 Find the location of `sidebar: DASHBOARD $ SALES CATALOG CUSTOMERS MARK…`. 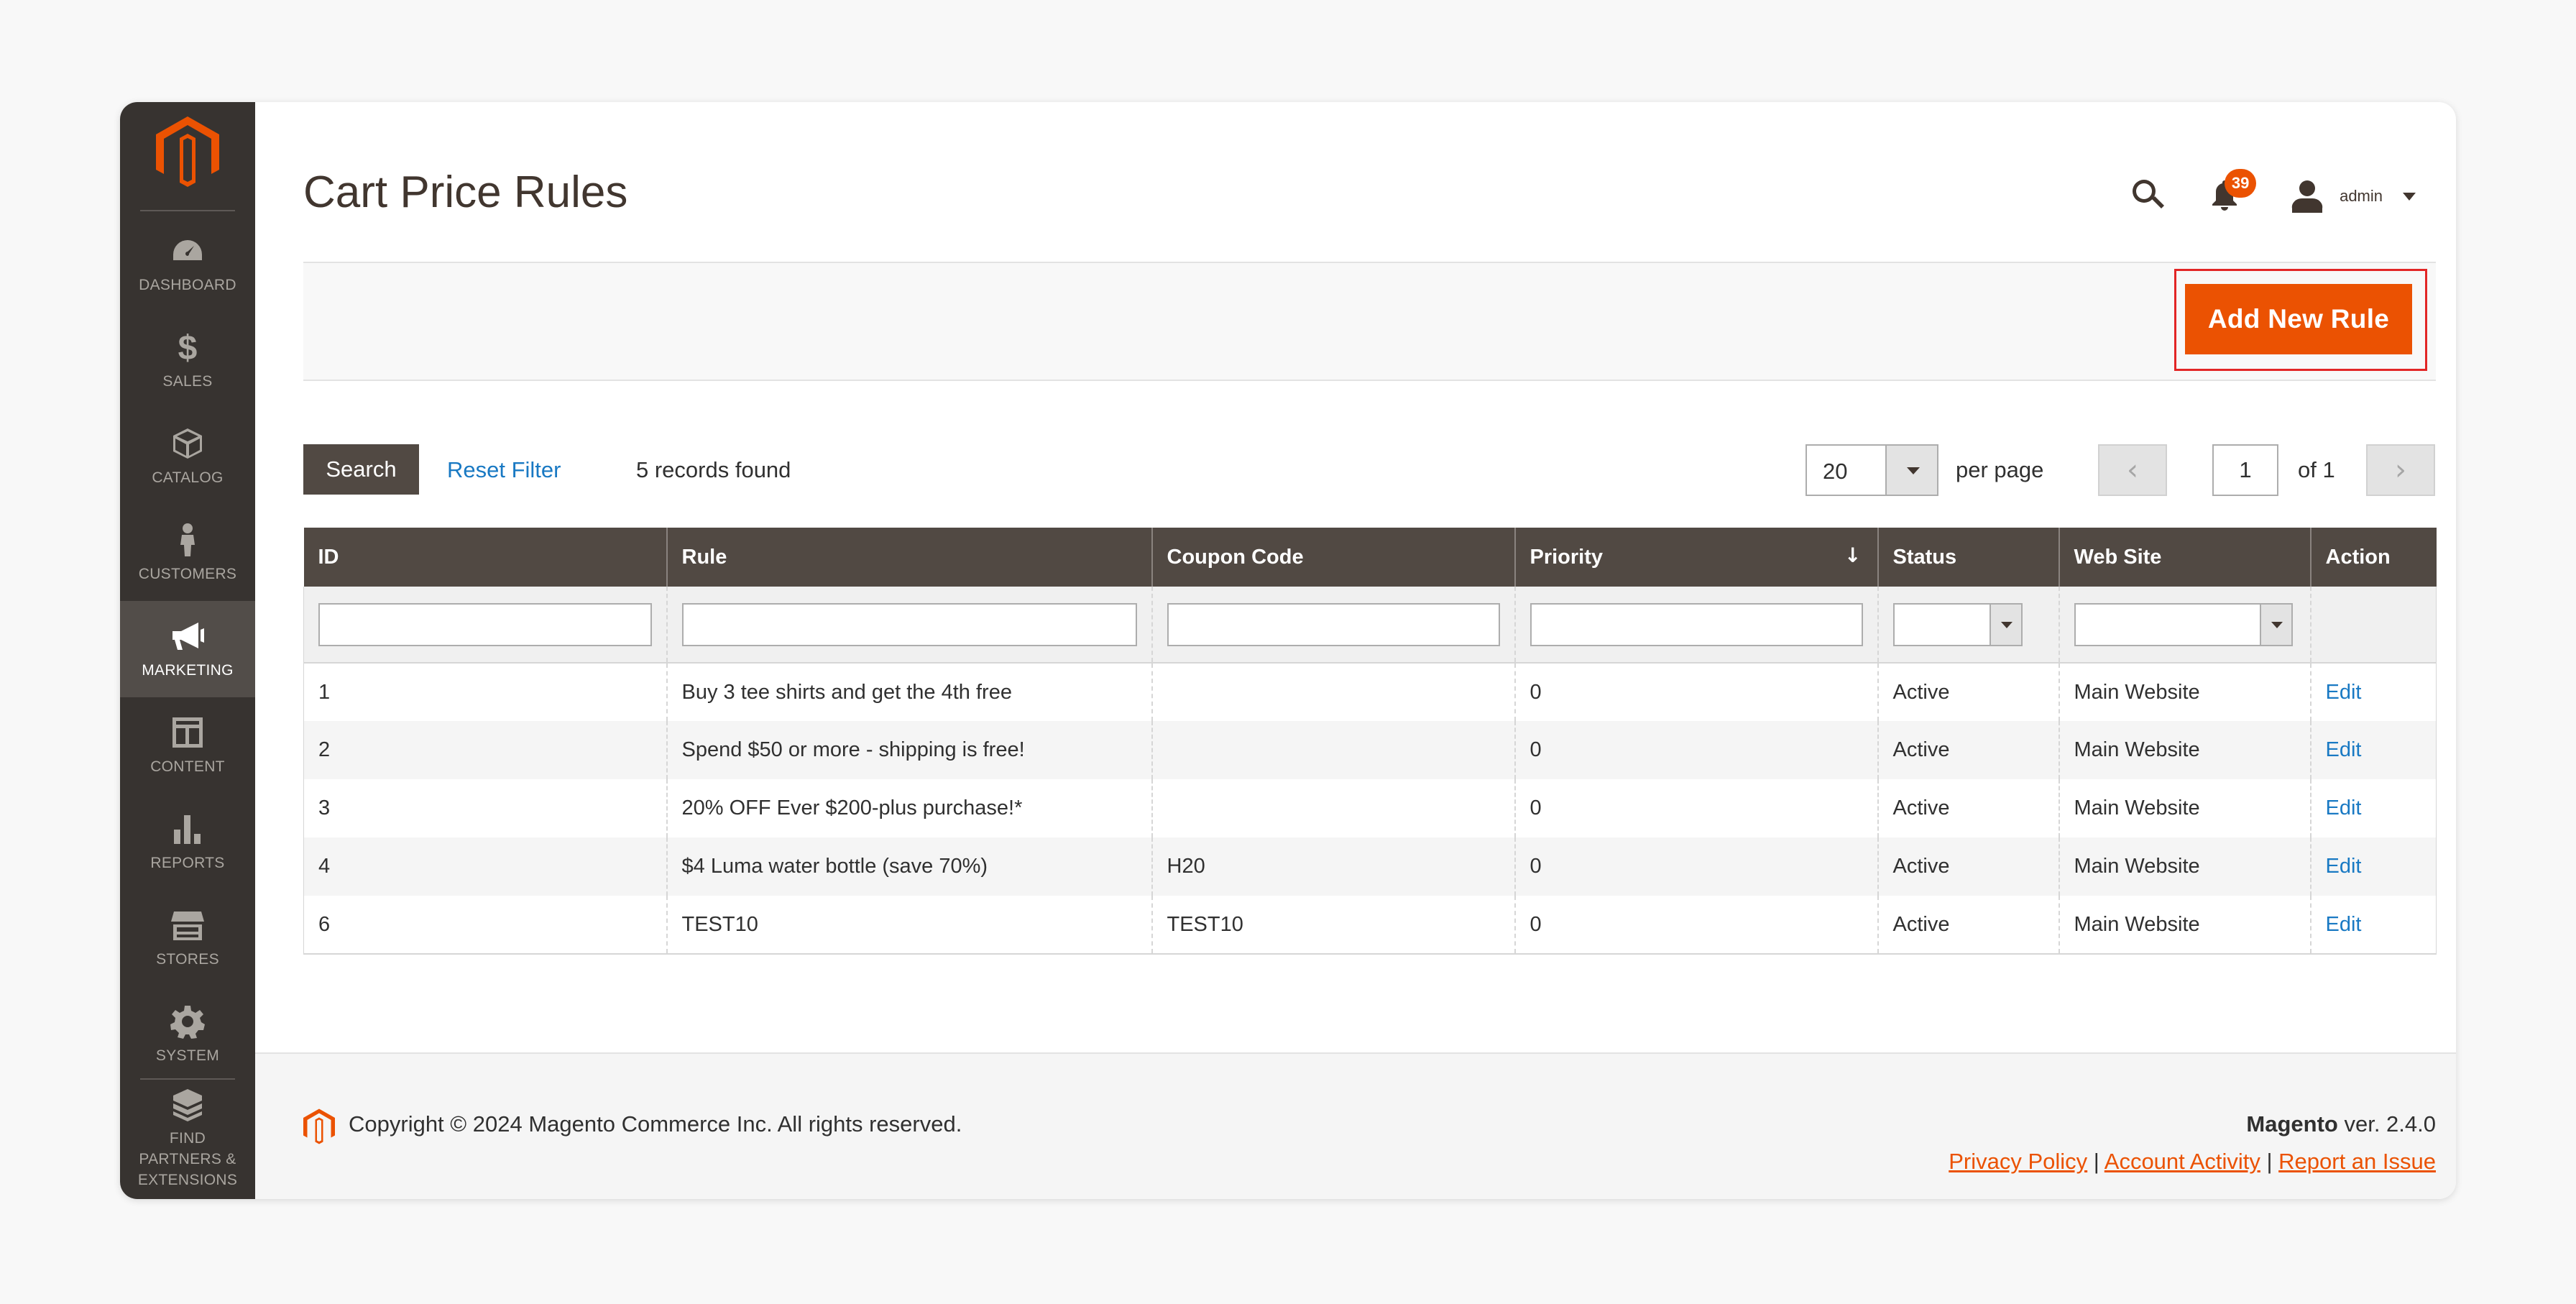

sidebar: DASHBOARD $ SALES CATALOG CUSTOMERS MARK… is located at coordinates (187, 650).